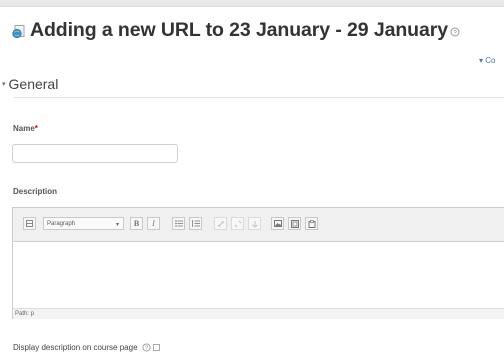 This screenshot has height=363, width=504. I want to click on unlink-button, so click(237, 223).